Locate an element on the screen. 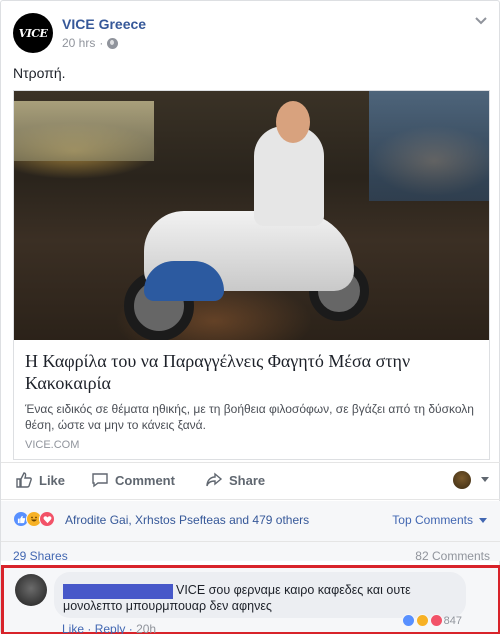 The height and width of the screenshot is (634, 500). reaction-icons is located at coordinates (34, 519).